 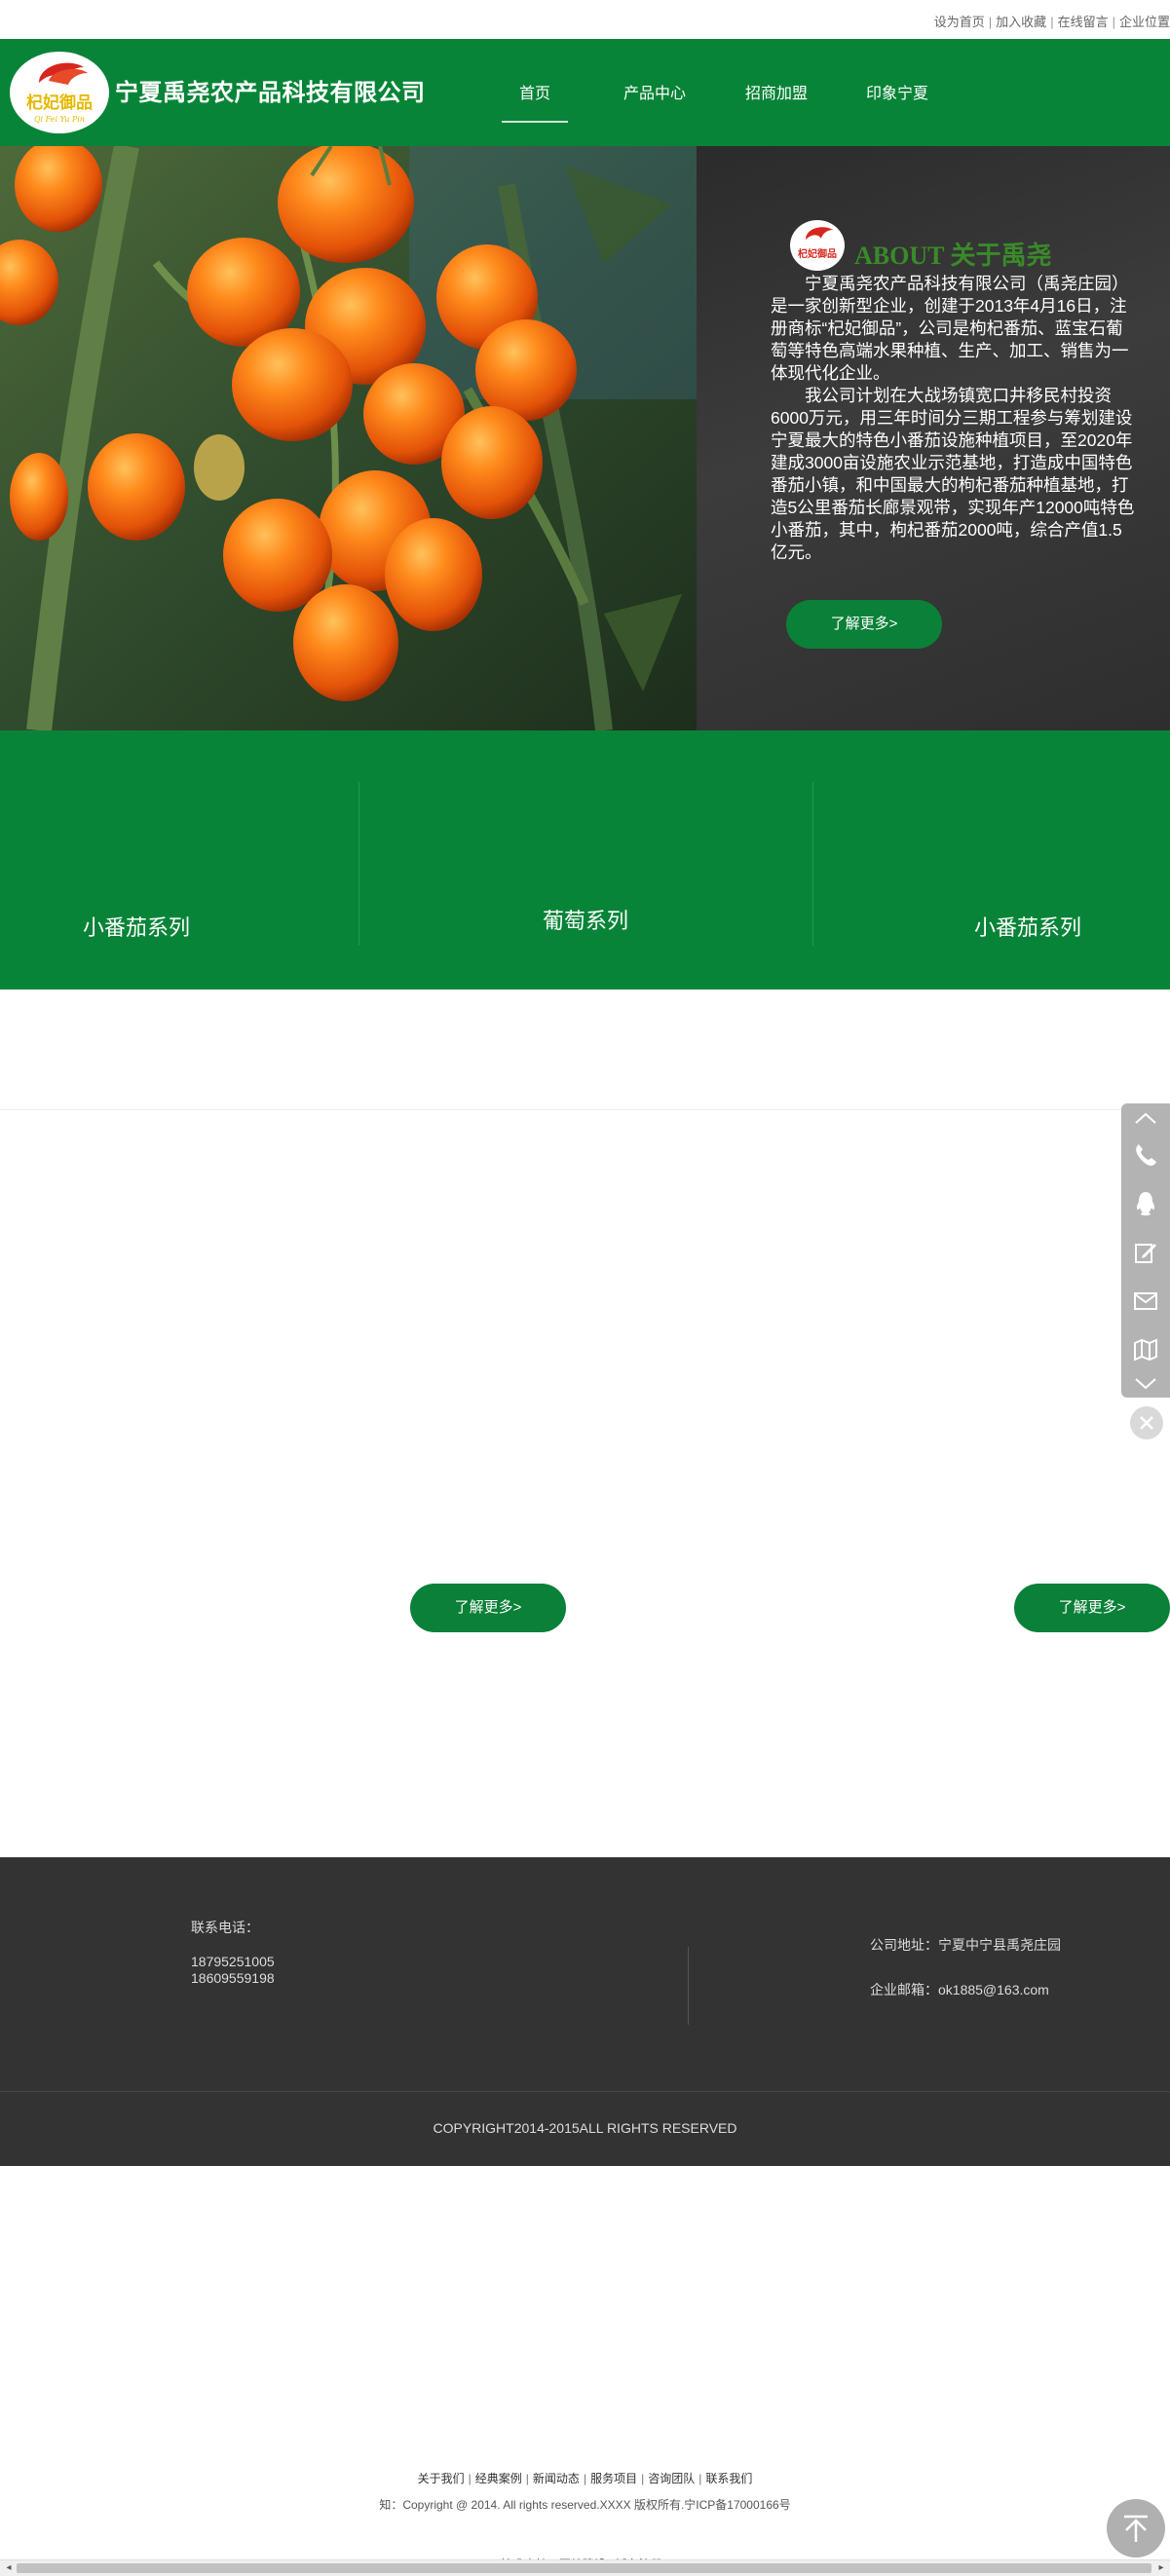 What do you see at coordinates (59, 119) in the screenshot?
I see `logo-subtext: Qi Fei Yu Pin` at bounding box center [59, 119].